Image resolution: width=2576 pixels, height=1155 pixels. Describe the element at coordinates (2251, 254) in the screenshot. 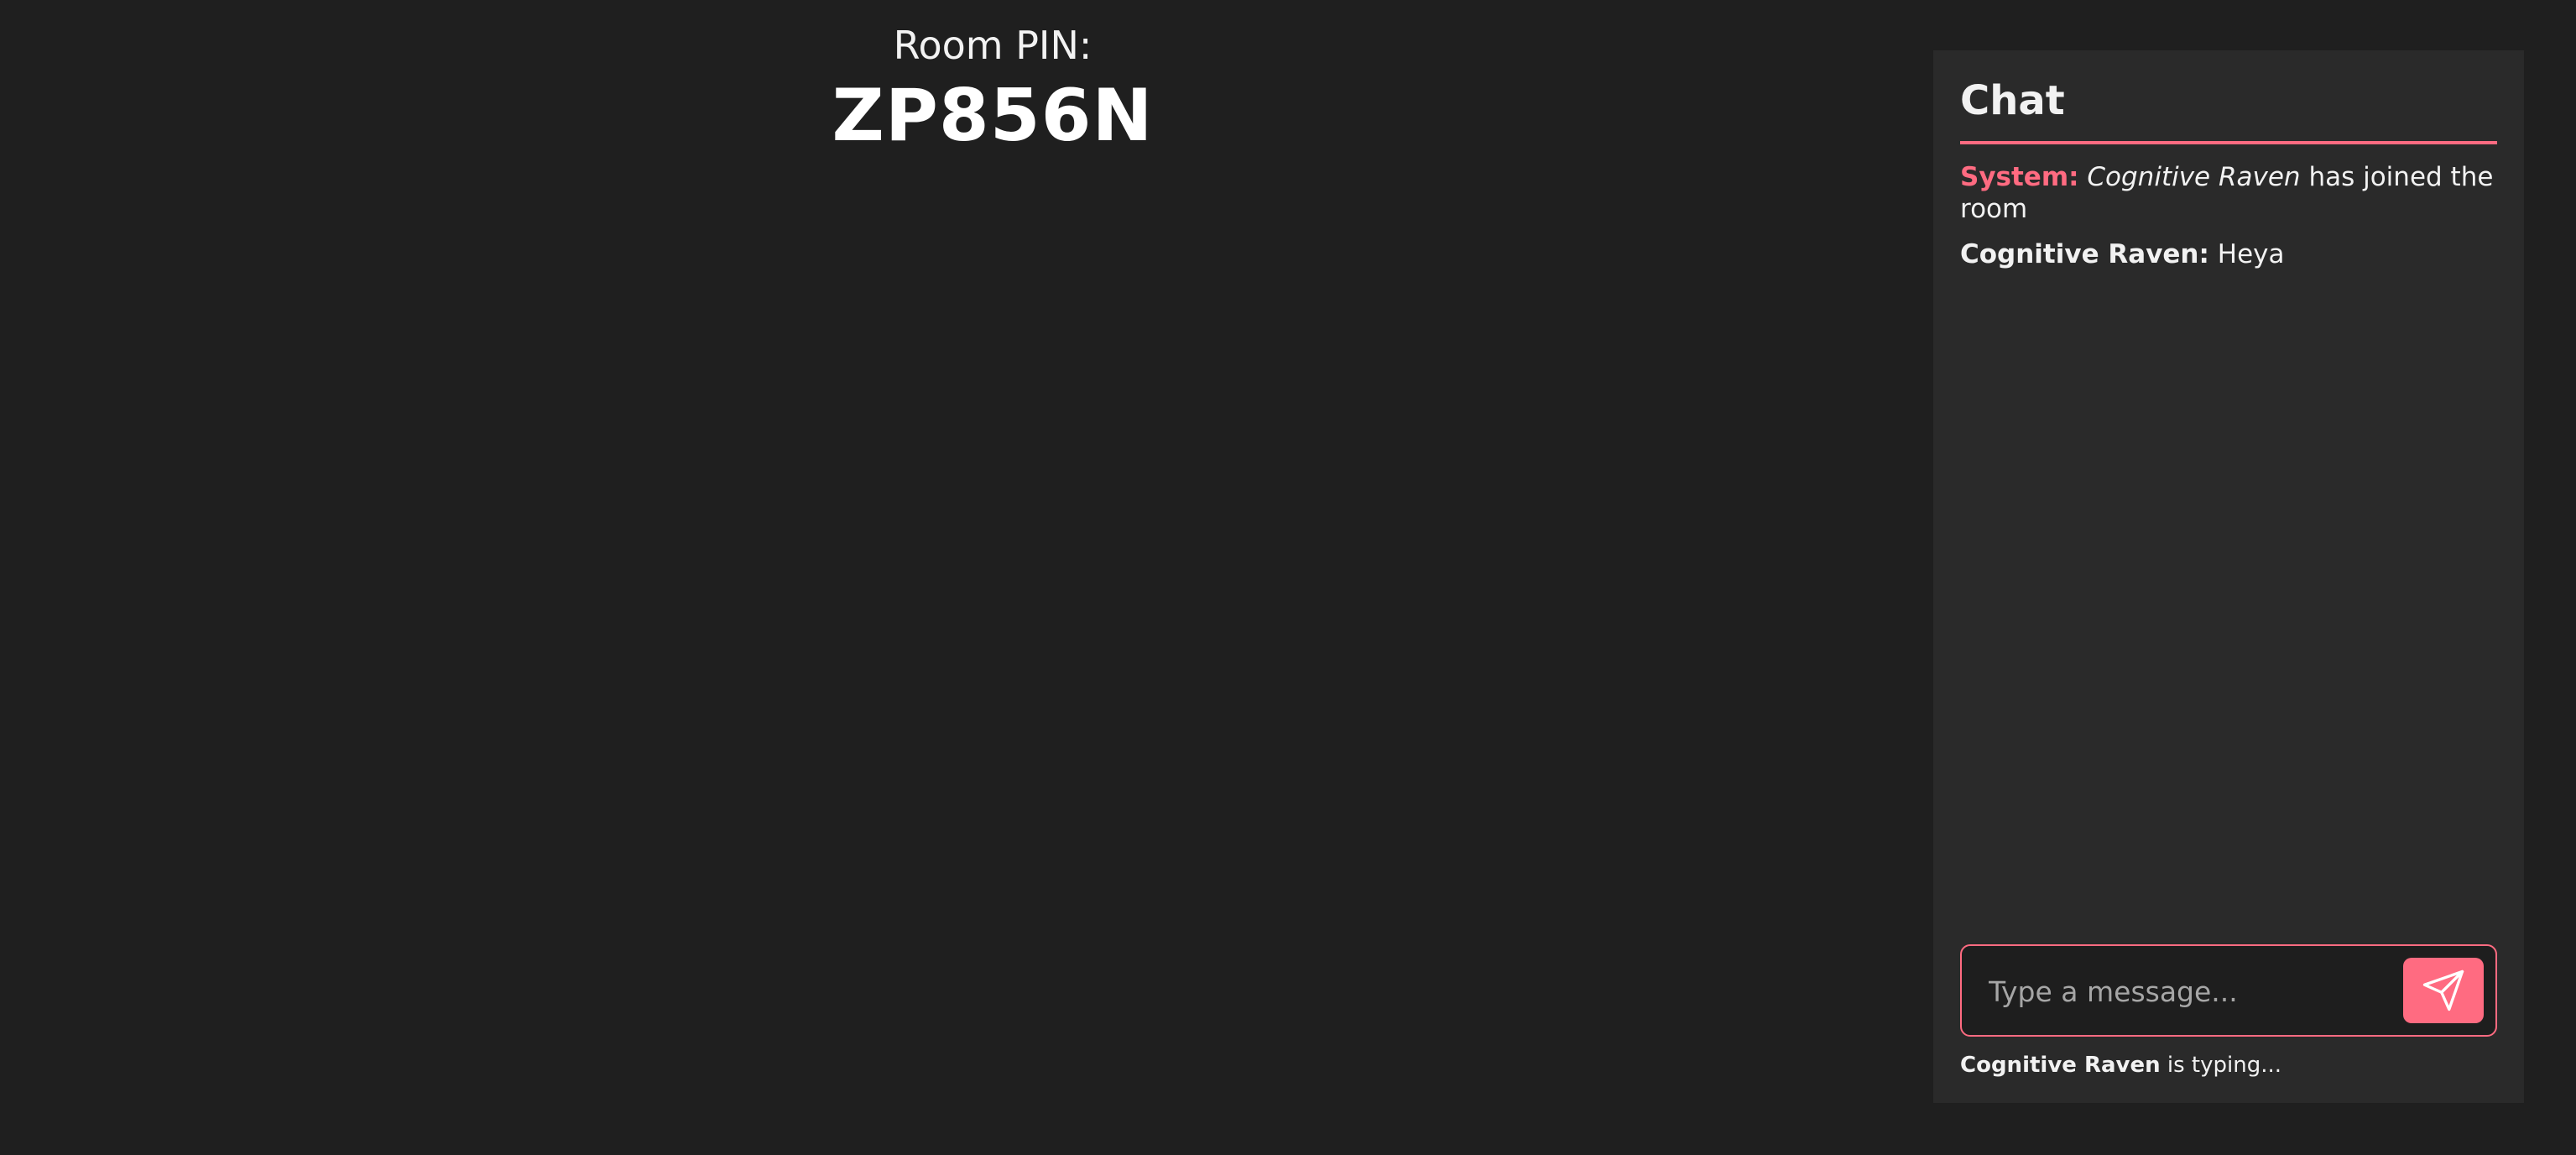

I see `message-text: Heya` at that location.